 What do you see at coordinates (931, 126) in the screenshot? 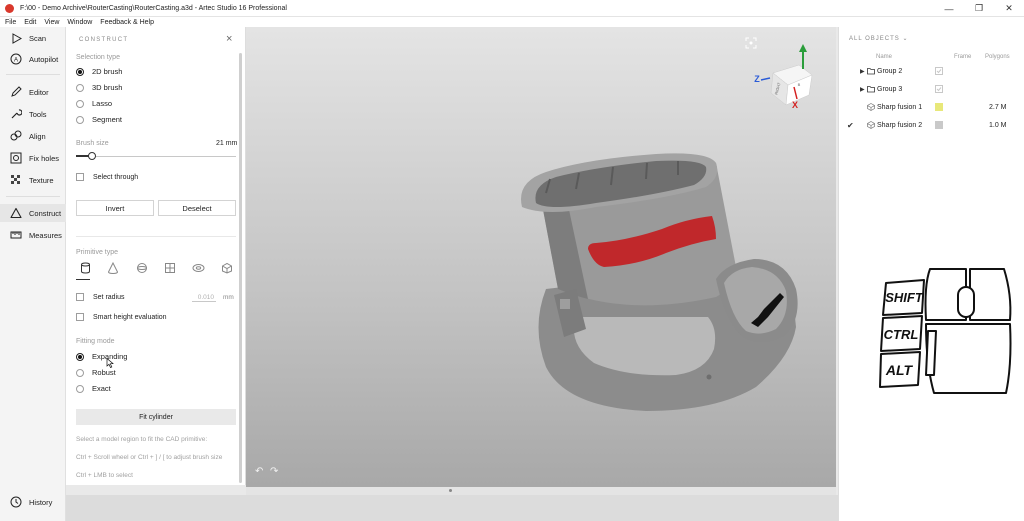
I see `object-row-sharp-fusion-2: ✔ Sharp fusion 2 1.0 M` at bounding box center [931, 126].